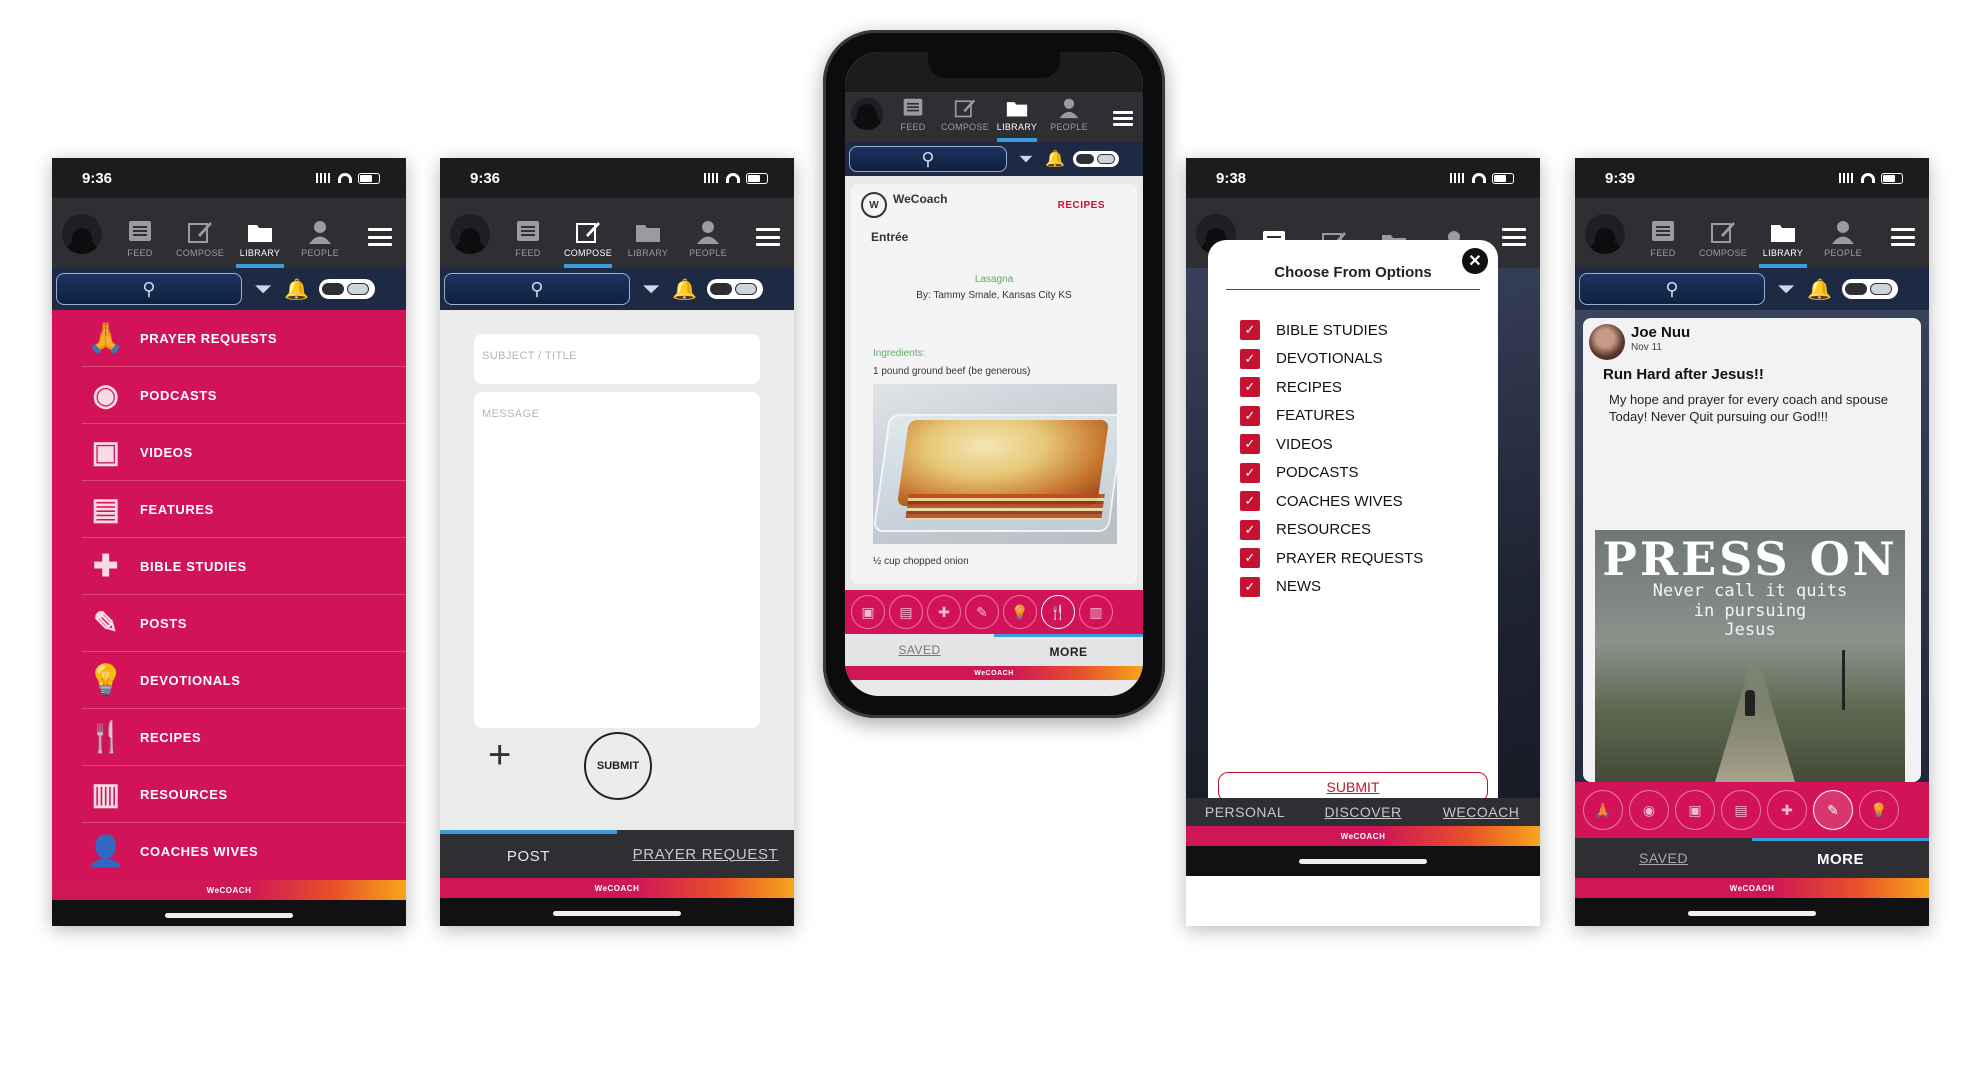 This screenshot has height=1080, width=1980. I want to click on resources-icon: ▥, so click(1096, 612).